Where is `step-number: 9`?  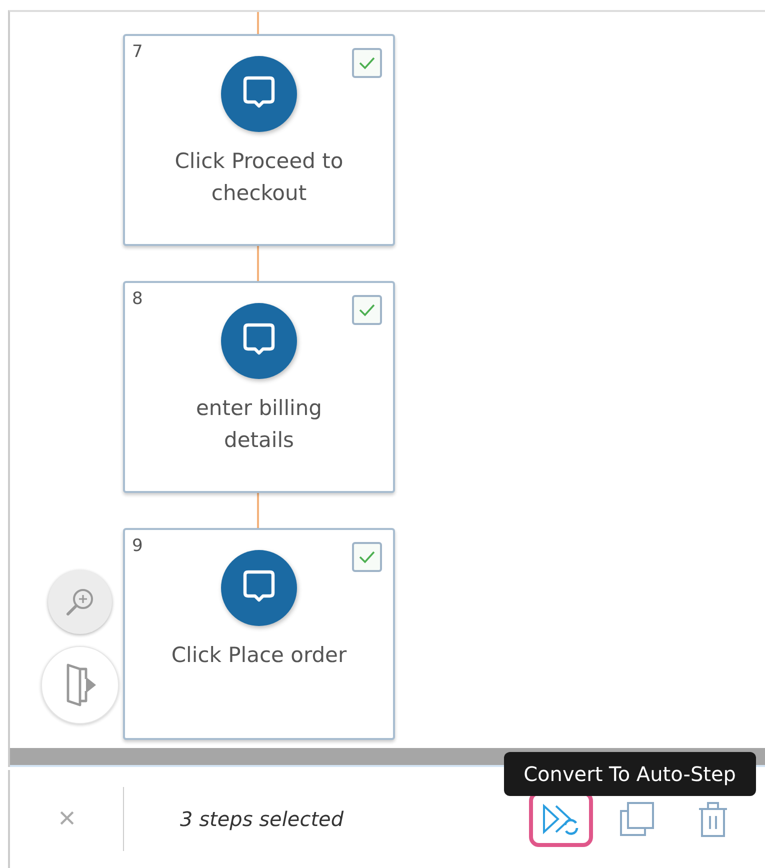 step-number: 9 is located at coordinates (137, 546).